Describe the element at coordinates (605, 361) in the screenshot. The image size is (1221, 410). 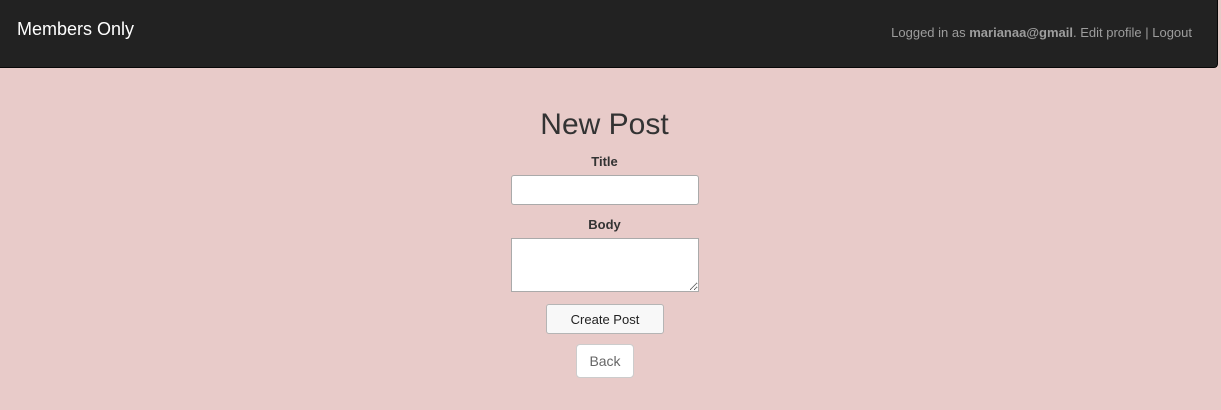
I see `back-button: Back` at that location.